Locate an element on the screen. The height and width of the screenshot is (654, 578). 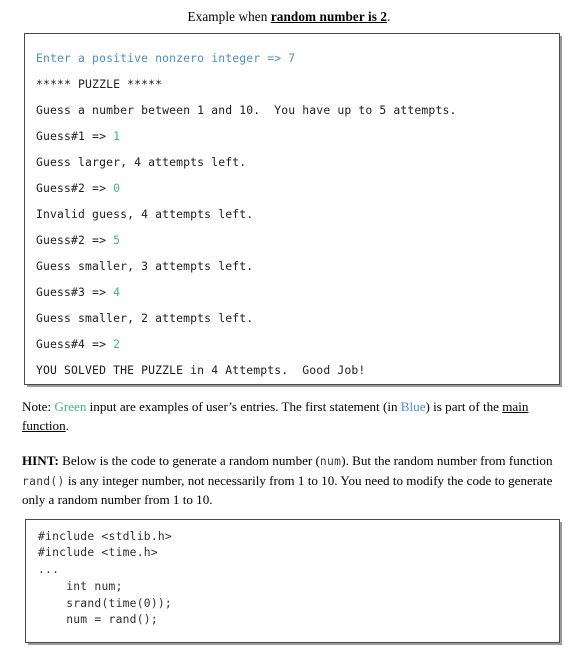
console-line: Guess#2 => 5 is located at coordinates (292, 240).